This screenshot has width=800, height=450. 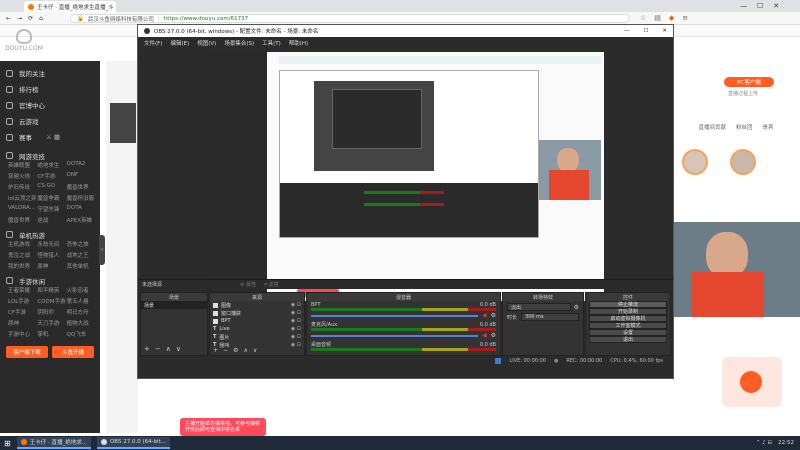 What do you see at coordinates (239, 43) in the screenshot?
I see `menu-scene-collection: 场景集合(S)` at bounding box center [239, 43].